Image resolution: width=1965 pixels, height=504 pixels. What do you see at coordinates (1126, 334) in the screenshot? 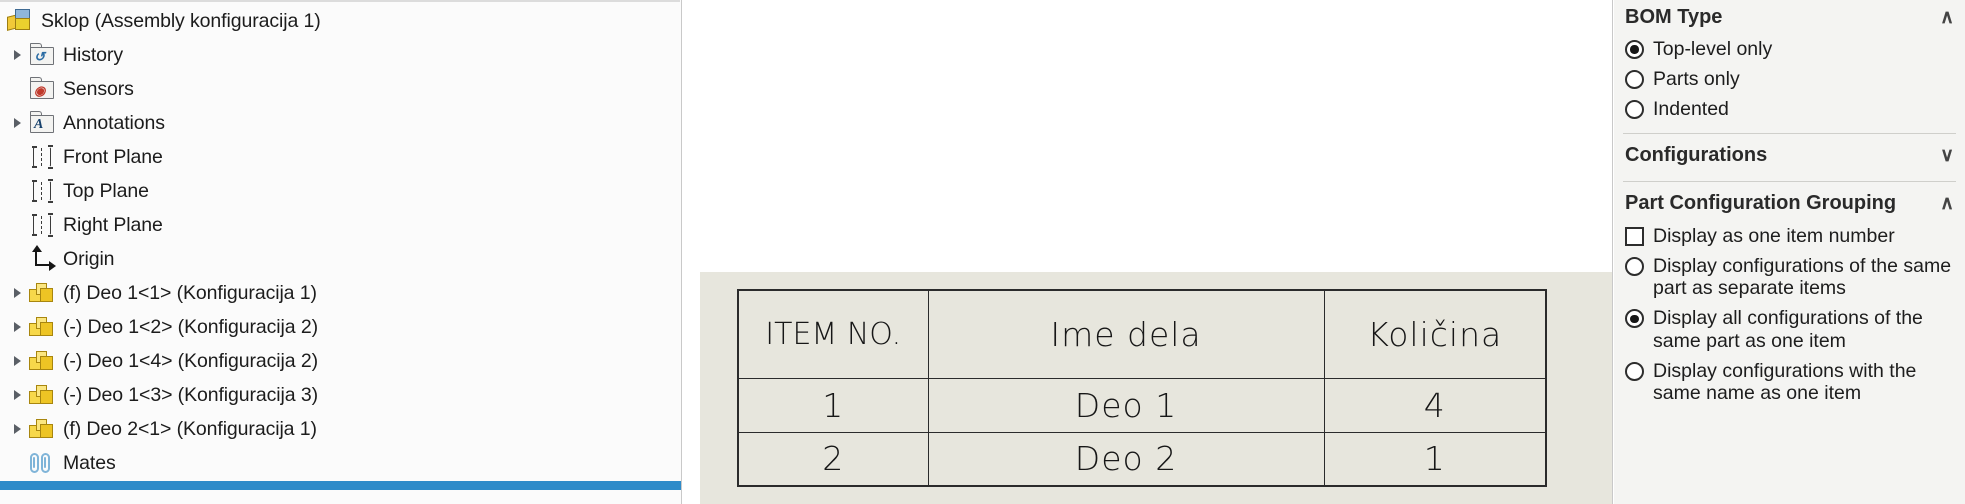
I see `bom-col-header-part-name: Ime dela` at bounding box center [1126, 334].